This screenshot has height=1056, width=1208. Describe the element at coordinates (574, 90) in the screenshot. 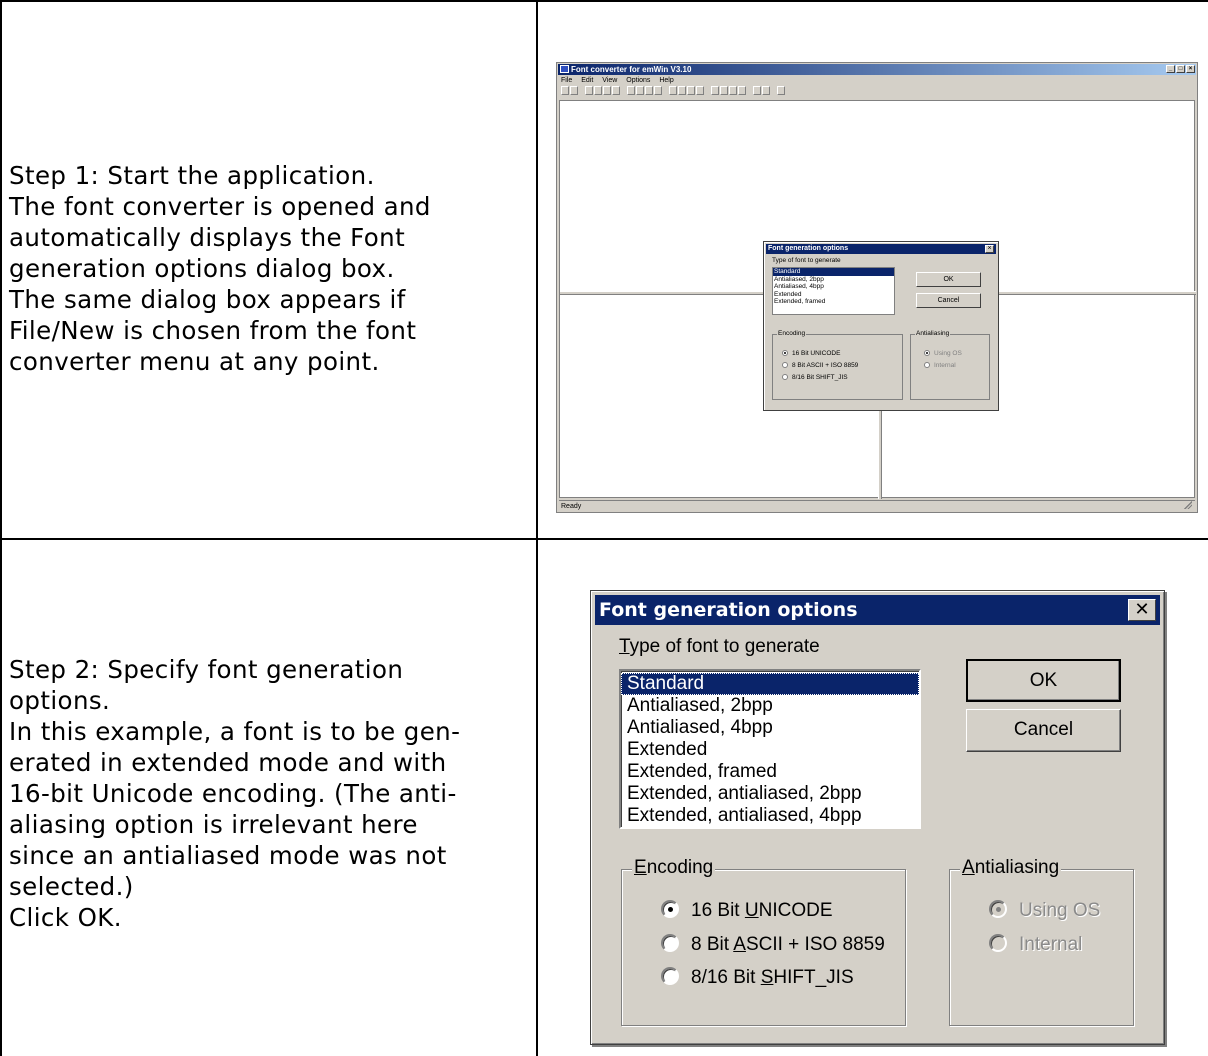

I see `save-icon` at that location.